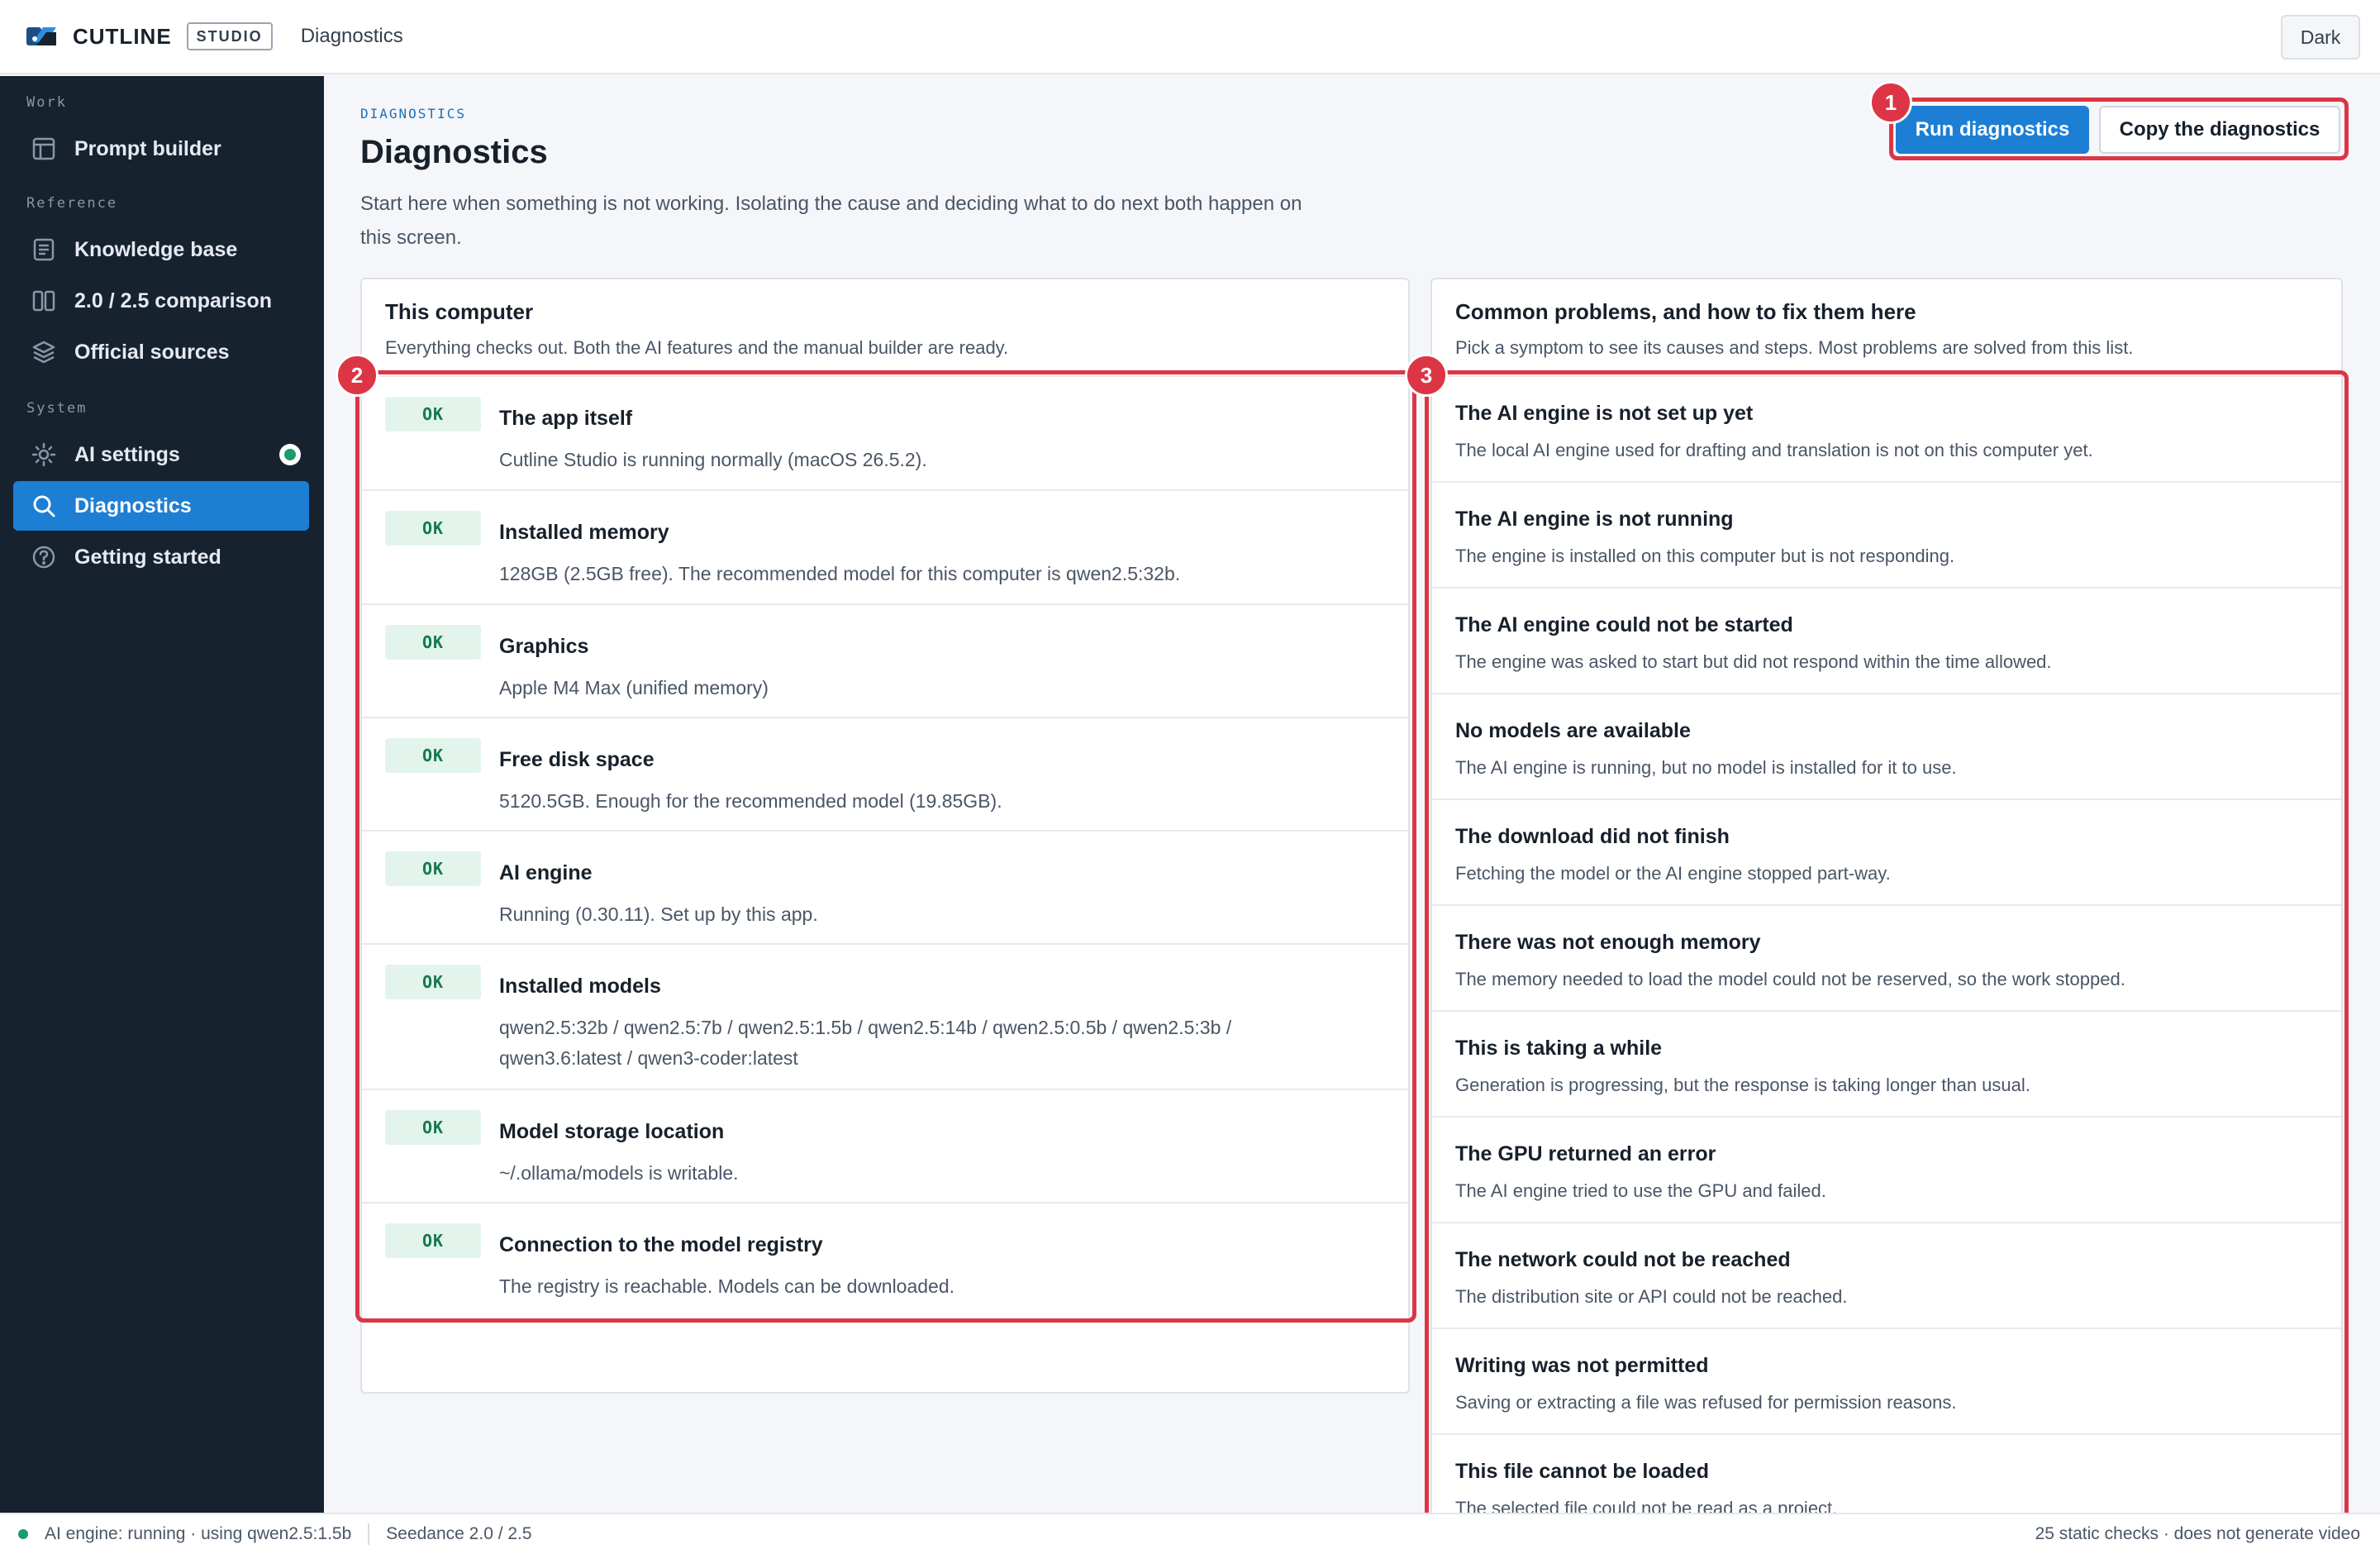 The width and height of the screenshot is (2380, 1554). What do you see at coordinates (369, 1534) in the screenshot?
I see `status-divider` at bounding box center [369, 1534].